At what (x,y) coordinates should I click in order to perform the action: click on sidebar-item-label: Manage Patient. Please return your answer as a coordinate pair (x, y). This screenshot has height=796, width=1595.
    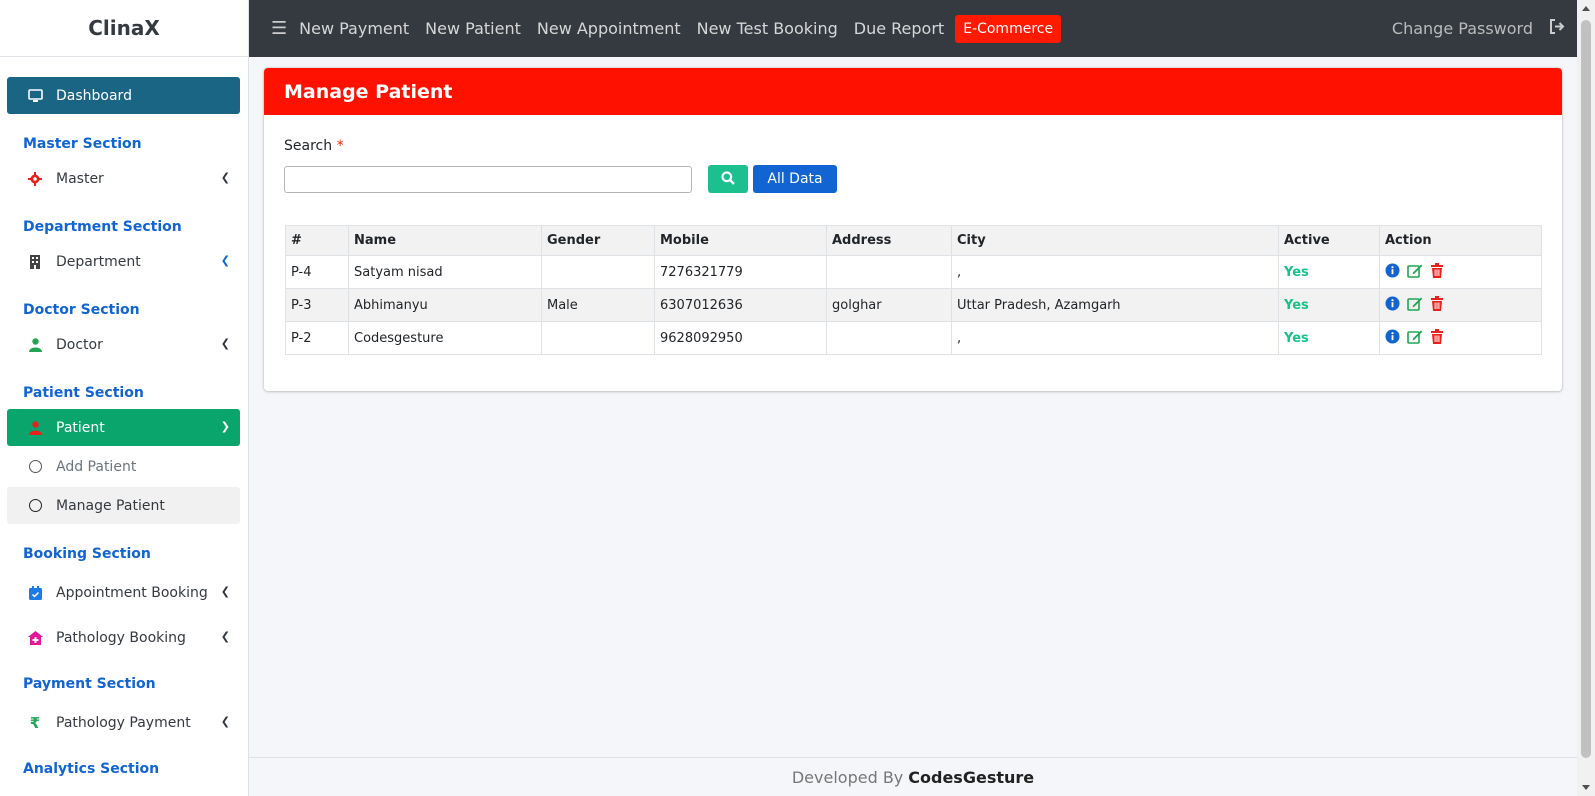
    Looking at the image, I should click on (110, 505).